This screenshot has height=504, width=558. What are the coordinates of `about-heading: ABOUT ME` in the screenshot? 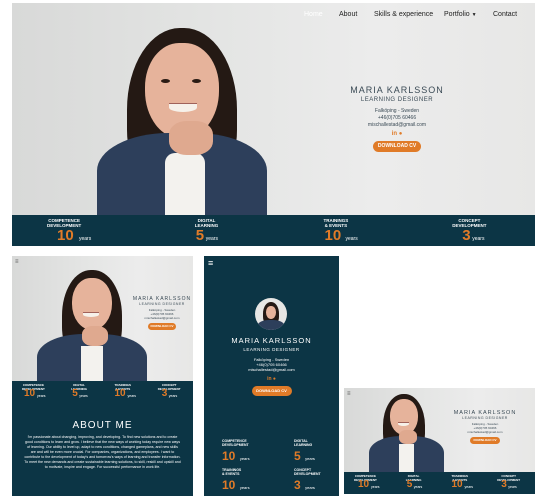 It's located at (102, 425).